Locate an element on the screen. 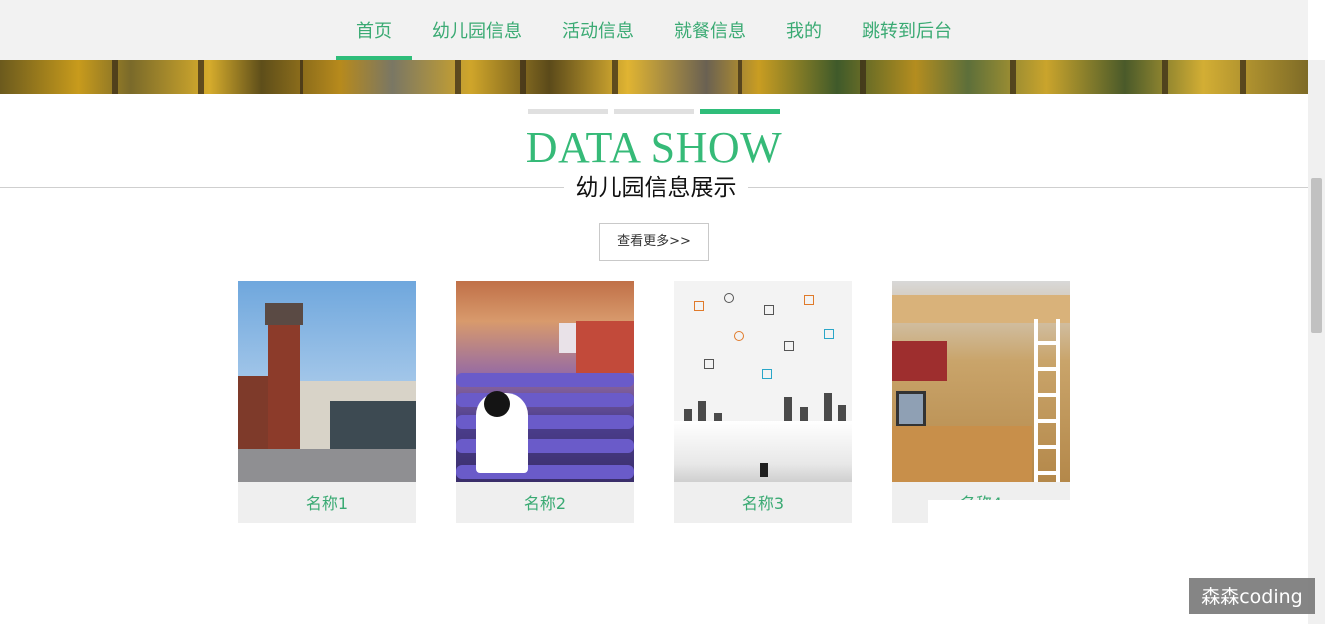 The image size is (1325, 624). nav-item-activity-info: 活动信息 is located at coordinates (598, 30).